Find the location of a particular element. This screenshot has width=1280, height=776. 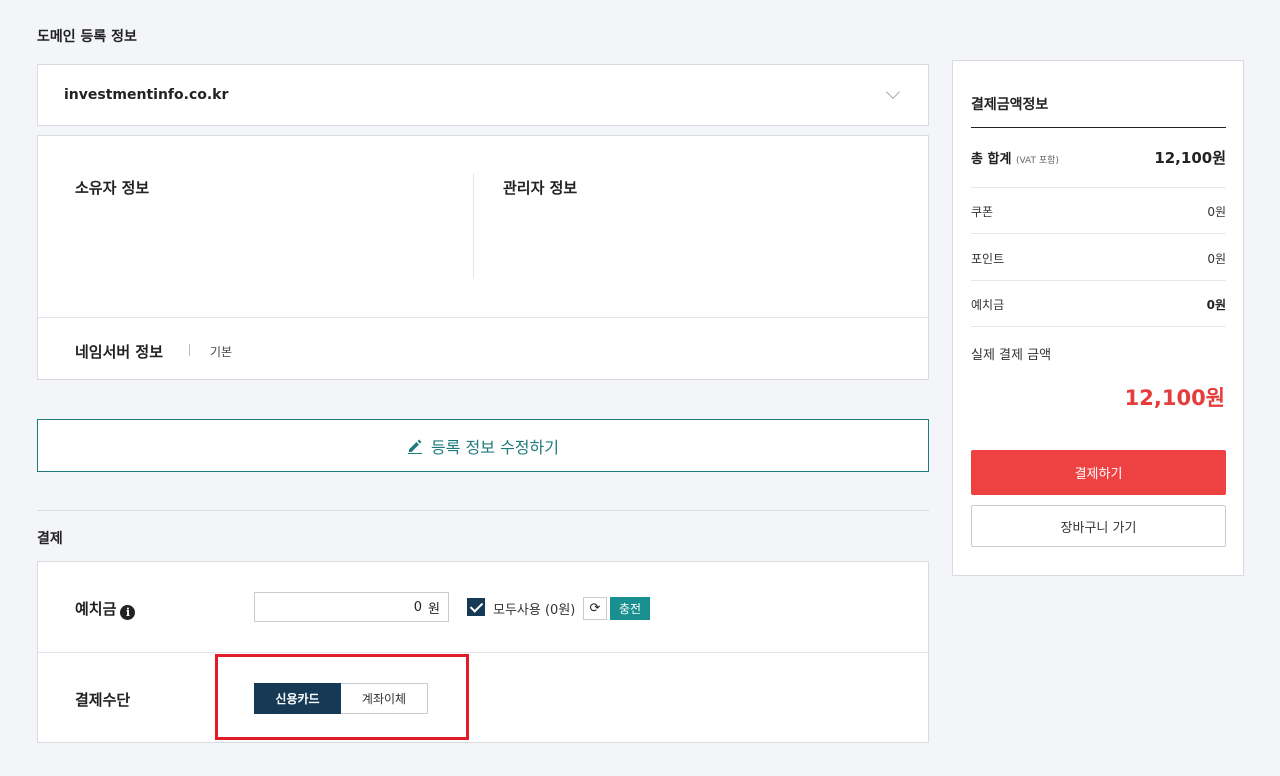

deposit-input-value: 0 is located at coordinates (418, 607).